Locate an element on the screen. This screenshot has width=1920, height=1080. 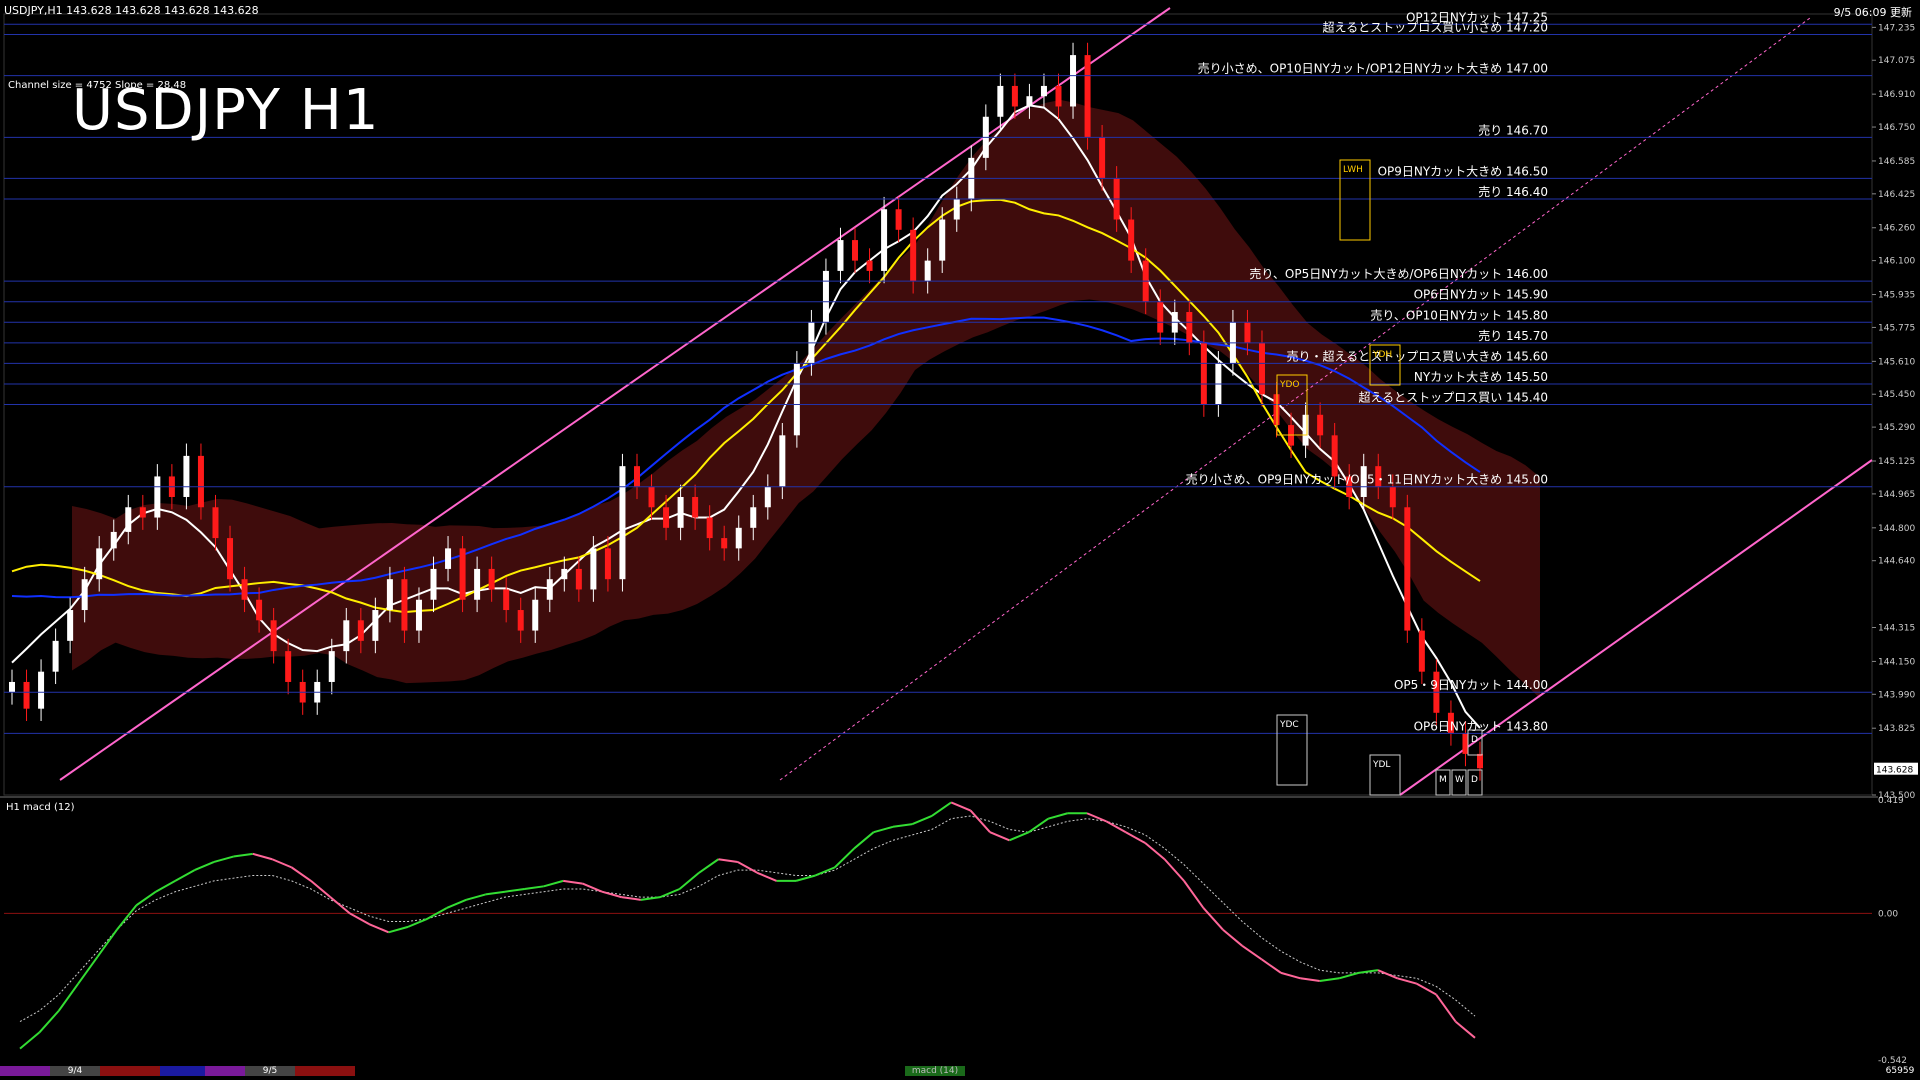
date-seg-a: 9/4 is located at coordinates (75, 1071).